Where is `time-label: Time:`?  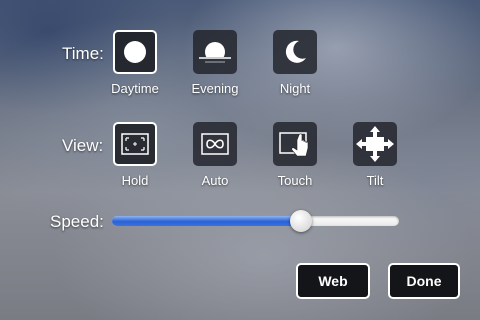
time-label: Time: is located at coordinates (83, 53).